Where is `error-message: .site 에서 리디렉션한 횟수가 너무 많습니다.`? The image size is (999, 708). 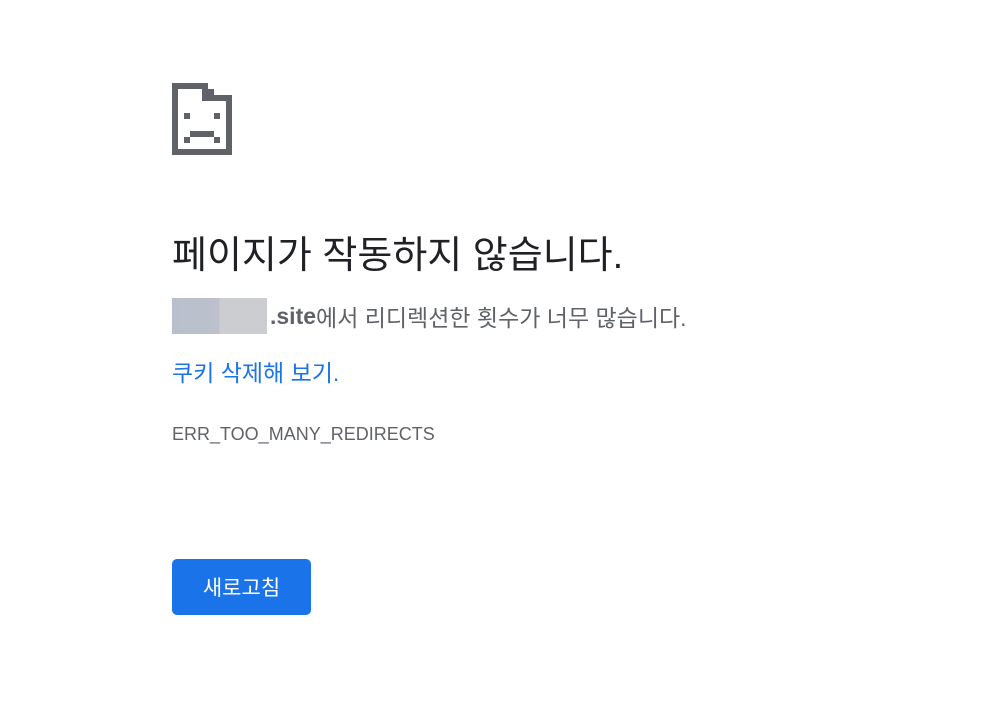 error-message: .site 에서 리디렉션한 횟수가 너무 많습니다. is located at coordinates (562, 316).